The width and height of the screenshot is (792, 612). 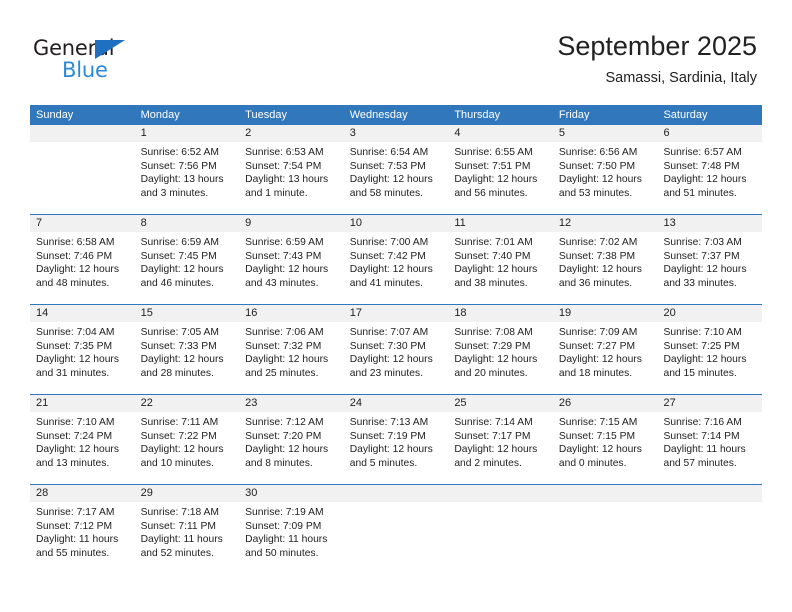 What do you see at coordinates (681, 78) in the screenshot?
I see `page-subtitle: Samassi, Sardinia, Italy` at bounding box center [681, 78].